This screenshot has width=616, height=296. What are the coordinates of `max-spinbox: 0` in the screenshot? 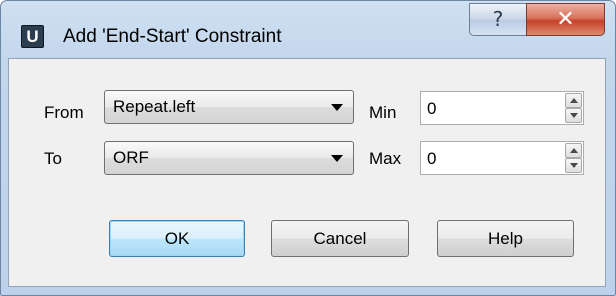 It's located at (502, 158).